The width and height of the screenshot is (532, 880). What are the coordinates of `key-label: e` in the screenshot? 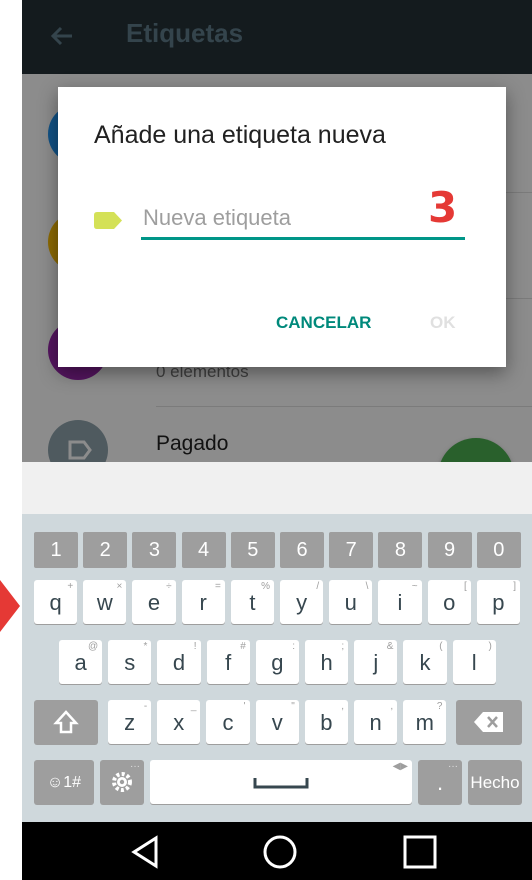 It's located at (154, 602).